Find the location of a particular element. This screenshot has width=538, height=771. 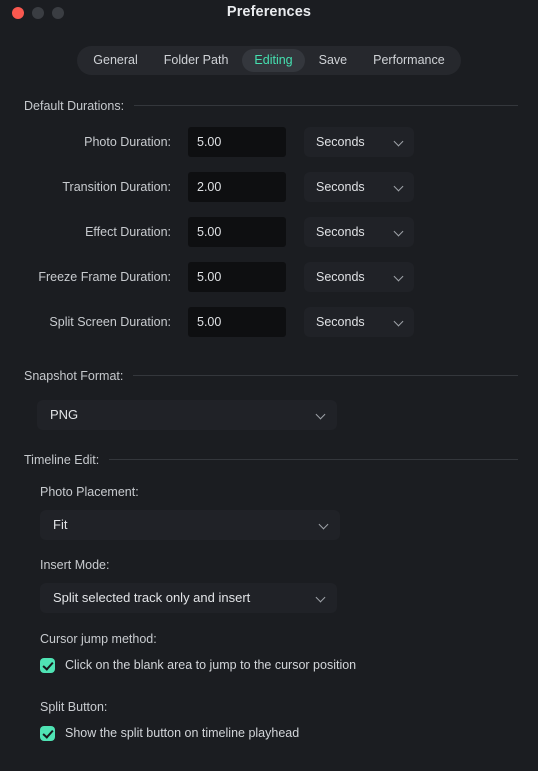

effect-duration-label: Effect Duration: is located at coordinates (128, 231).